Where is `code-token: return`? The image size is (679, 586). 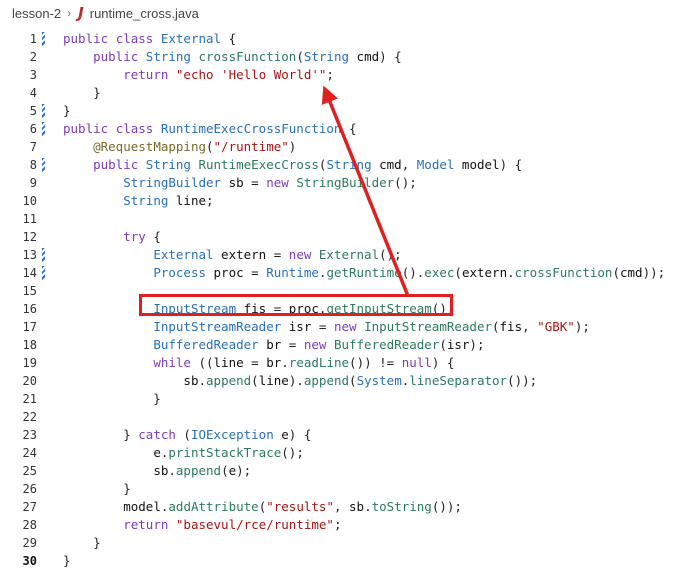
code-token: return is located at coordinates (149, 524).